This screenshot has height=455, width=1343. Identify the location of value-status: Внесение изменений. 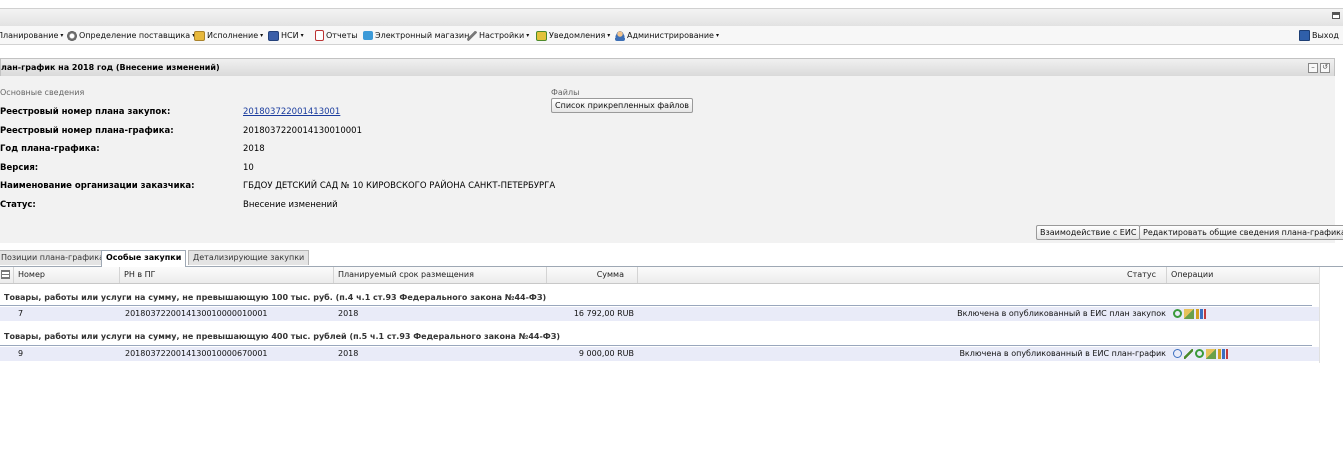
(290, 205).